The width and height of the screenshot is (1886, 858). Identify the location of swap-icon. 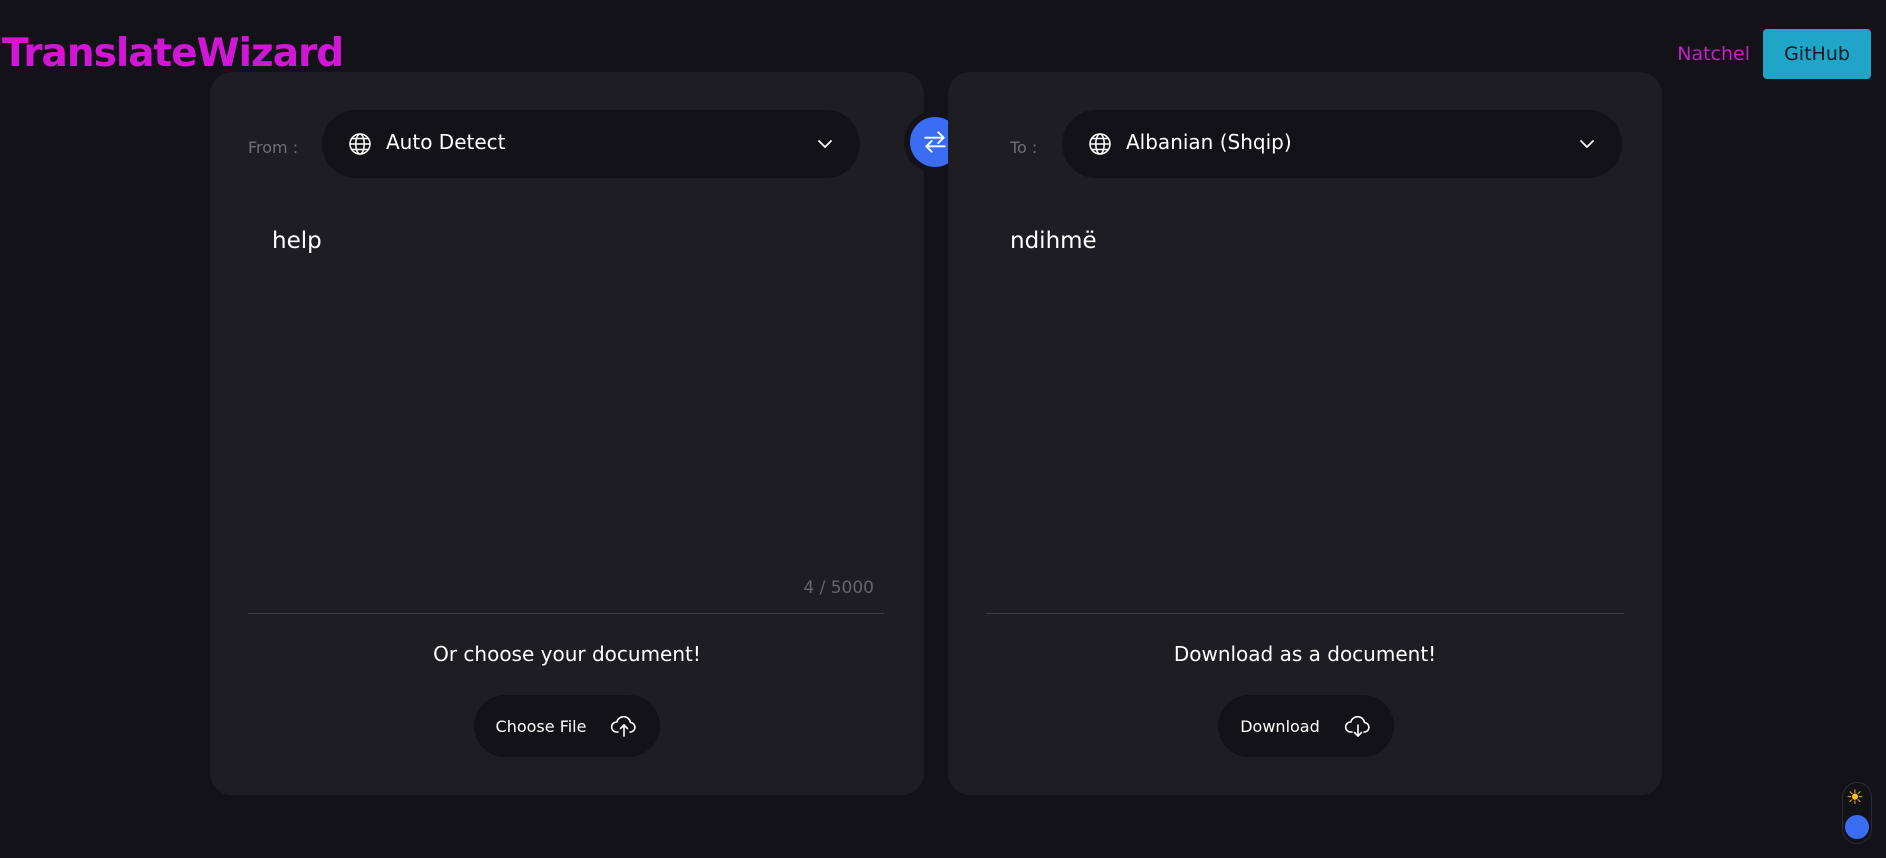
(935, 142).